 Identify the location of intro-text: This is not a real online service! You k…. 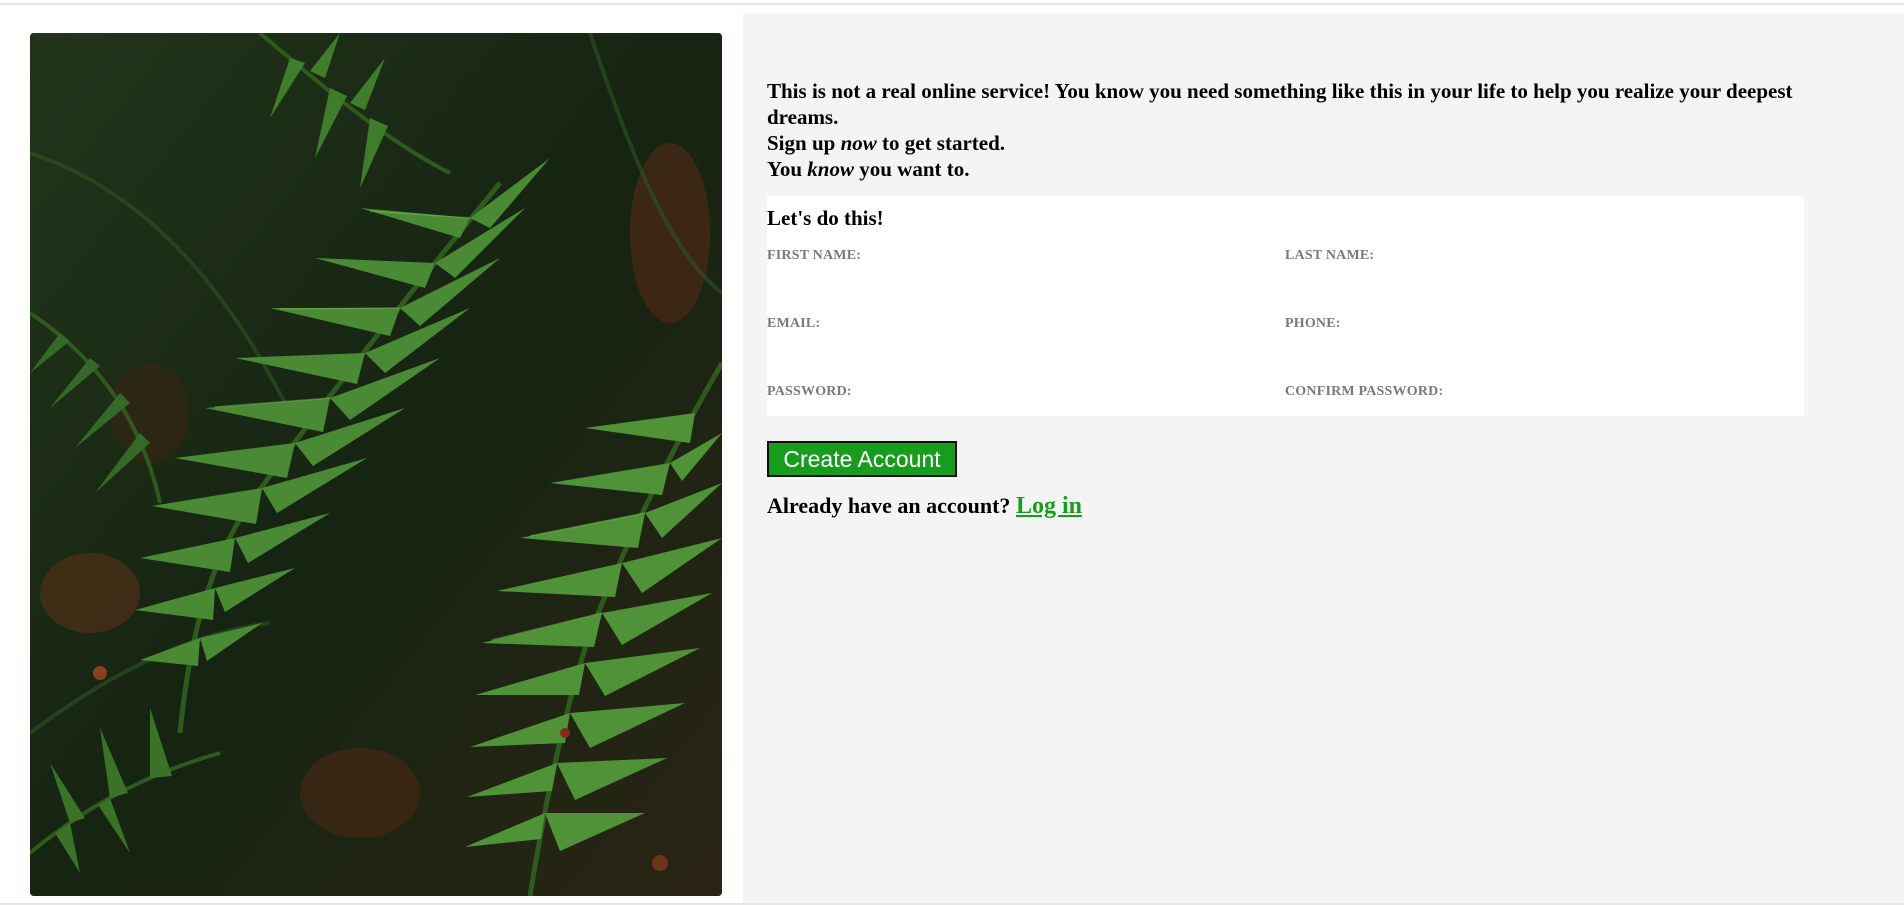
(1297, 130).